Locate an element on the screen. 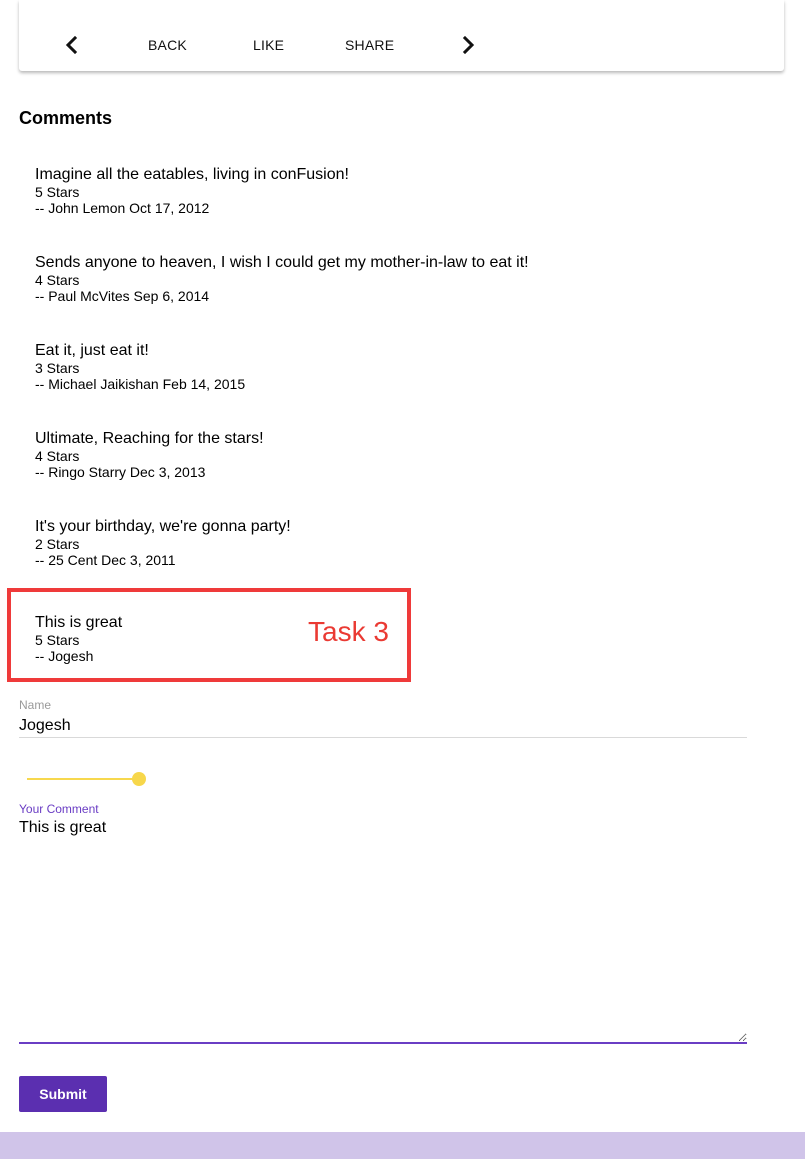 The image size is (805, 1159). comment-rating: 2 Stars is located at coordinates (57, 544).